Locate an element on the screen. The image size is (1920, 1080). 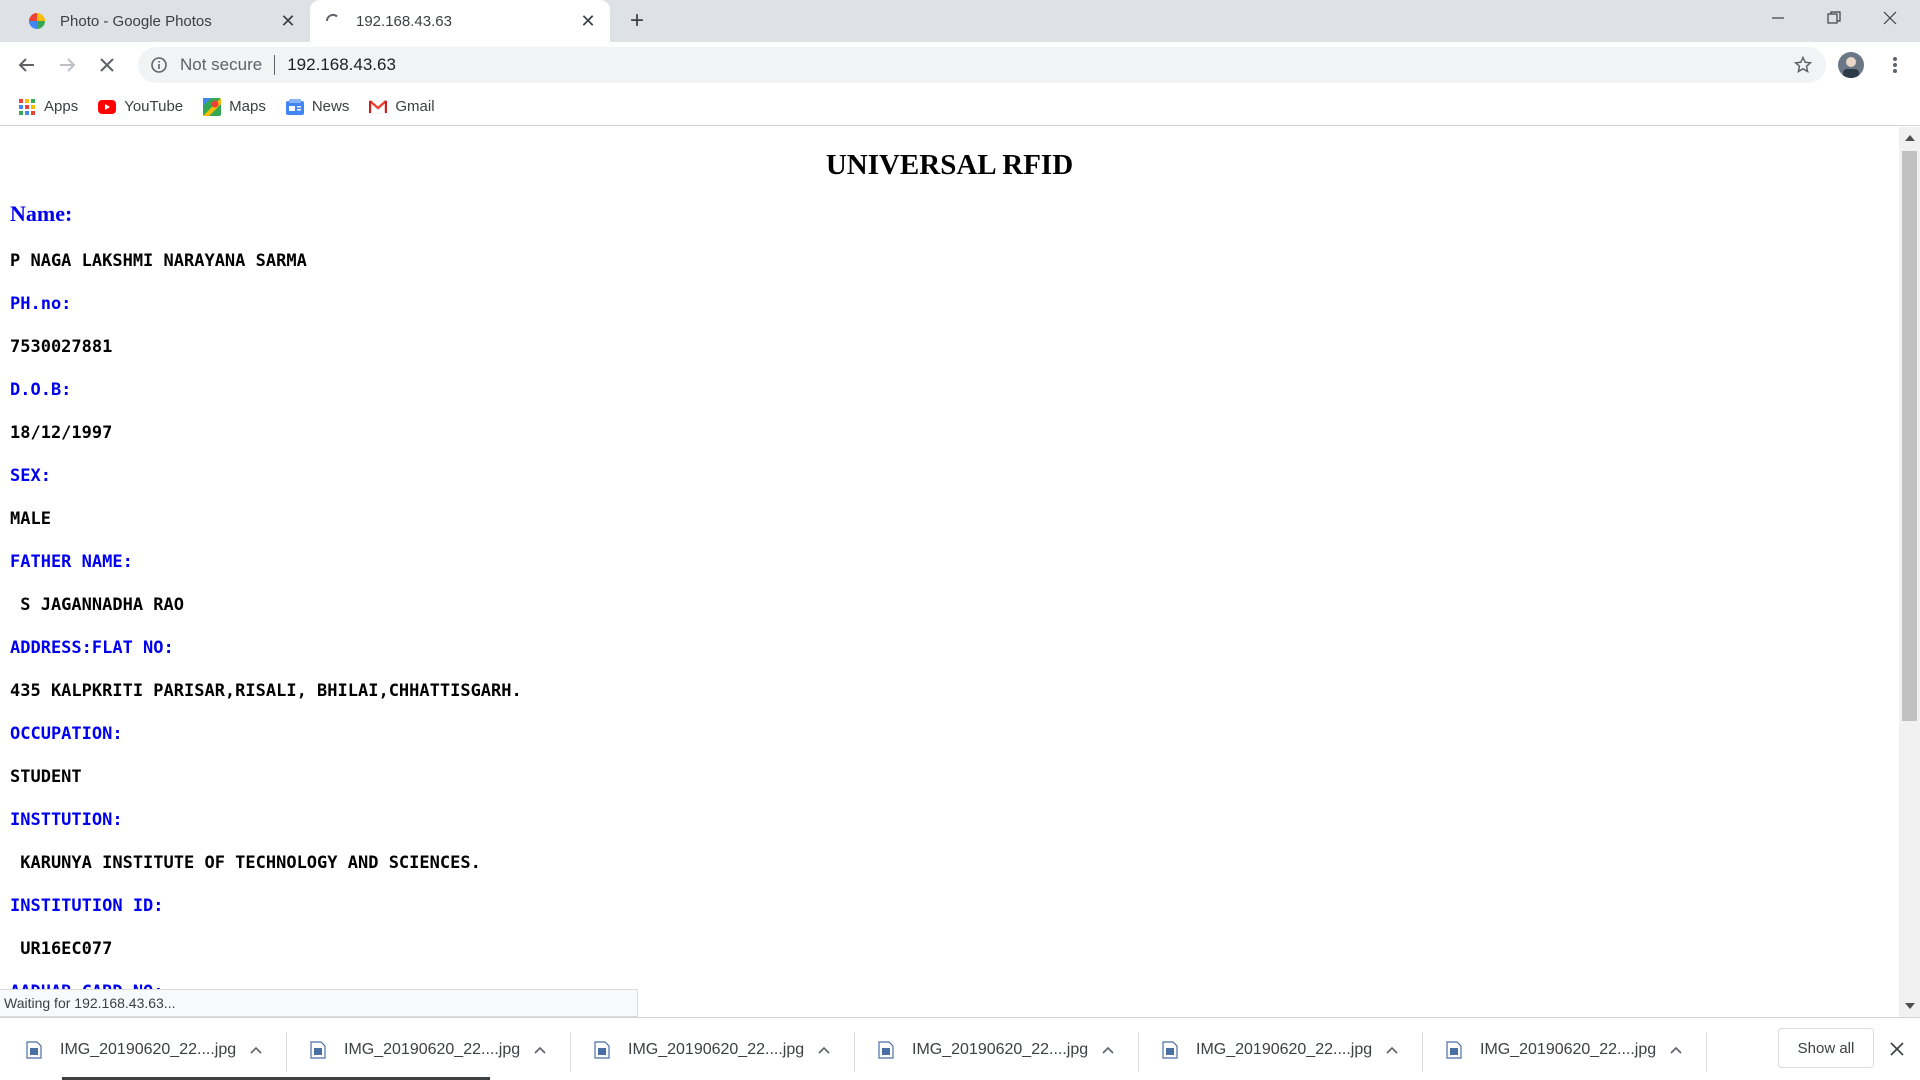
father-name-value: S JAGANNADHA RAO is located at coordinates (97, 605).